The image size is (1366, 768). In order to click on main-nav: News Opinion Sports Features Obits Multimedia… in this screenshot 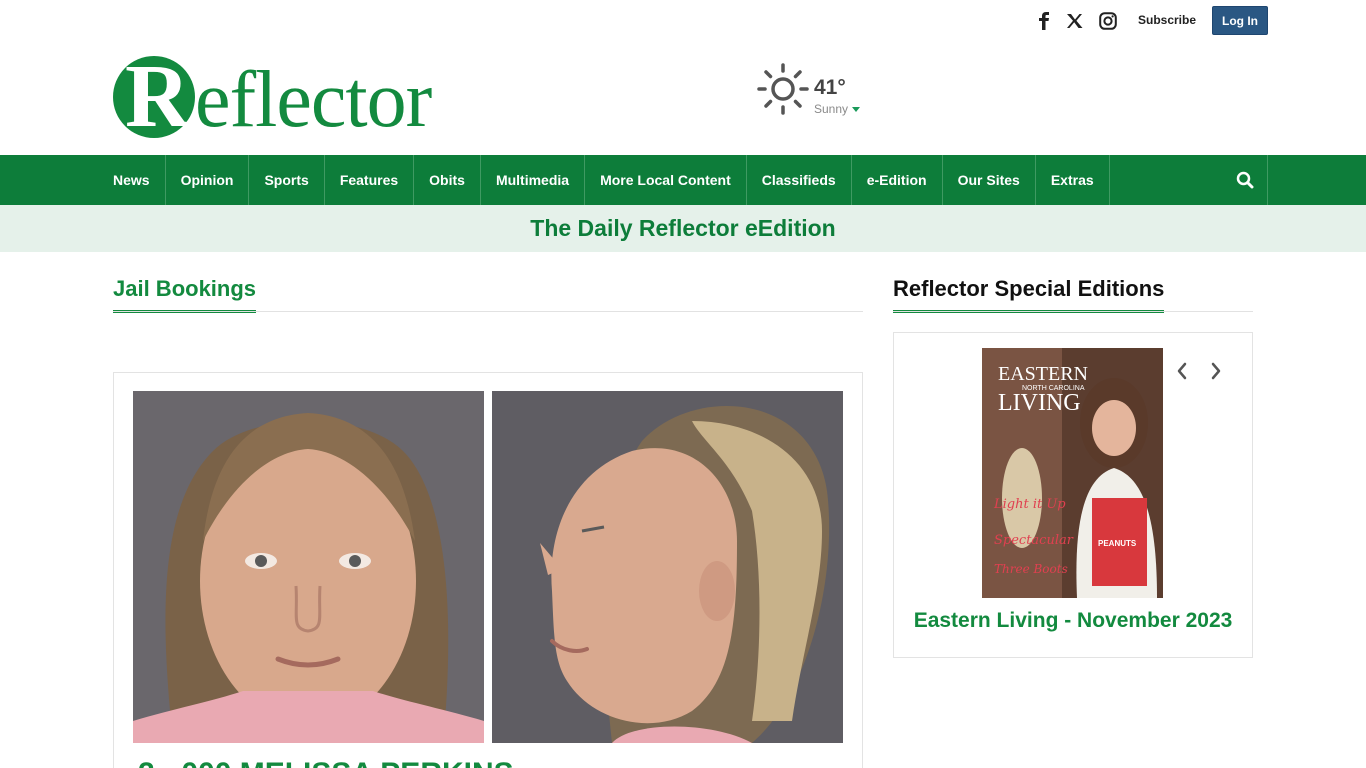, I will do `click(683, 180)`.